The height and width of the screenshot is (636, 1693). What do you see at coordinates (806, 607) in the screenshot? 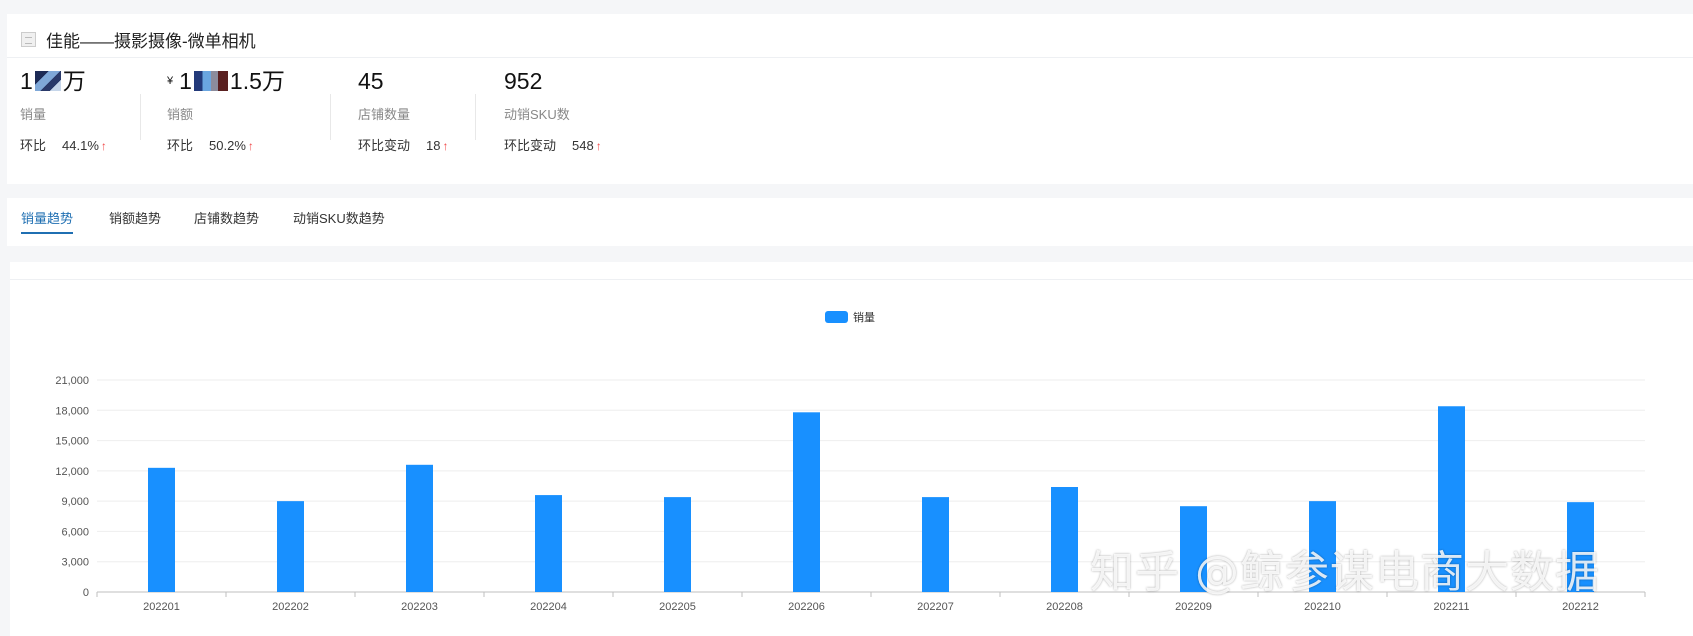
I see `x-tick-label: 202206` at bounding box center [806, 607].